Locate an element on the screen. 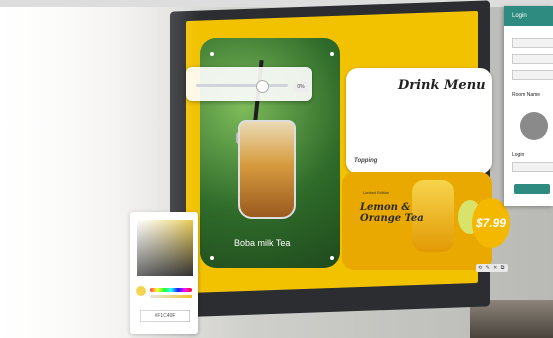 The height and width of the screenshot is (338, 553). menu-title: Drink Menu is located at coordinates (442, 85).